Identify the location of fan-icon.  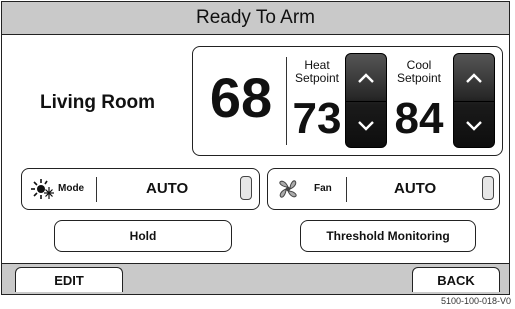
(288, 189).